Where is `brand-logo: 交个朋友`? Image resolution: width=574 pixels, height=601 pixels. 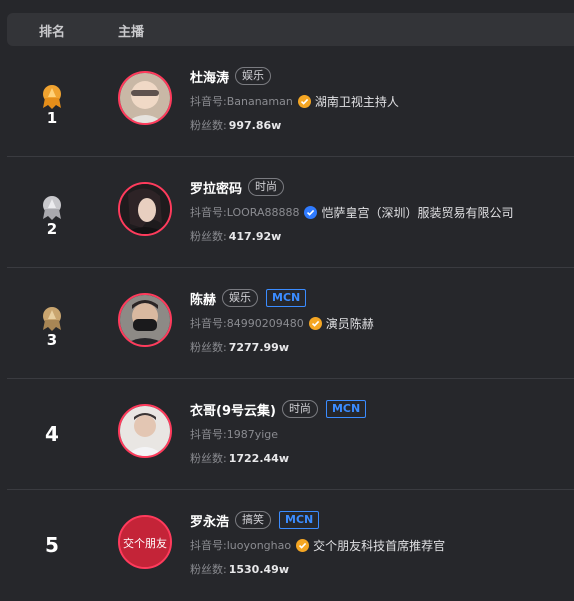 brand-logo: 交个朋友 is located at coordinates (145, 542).